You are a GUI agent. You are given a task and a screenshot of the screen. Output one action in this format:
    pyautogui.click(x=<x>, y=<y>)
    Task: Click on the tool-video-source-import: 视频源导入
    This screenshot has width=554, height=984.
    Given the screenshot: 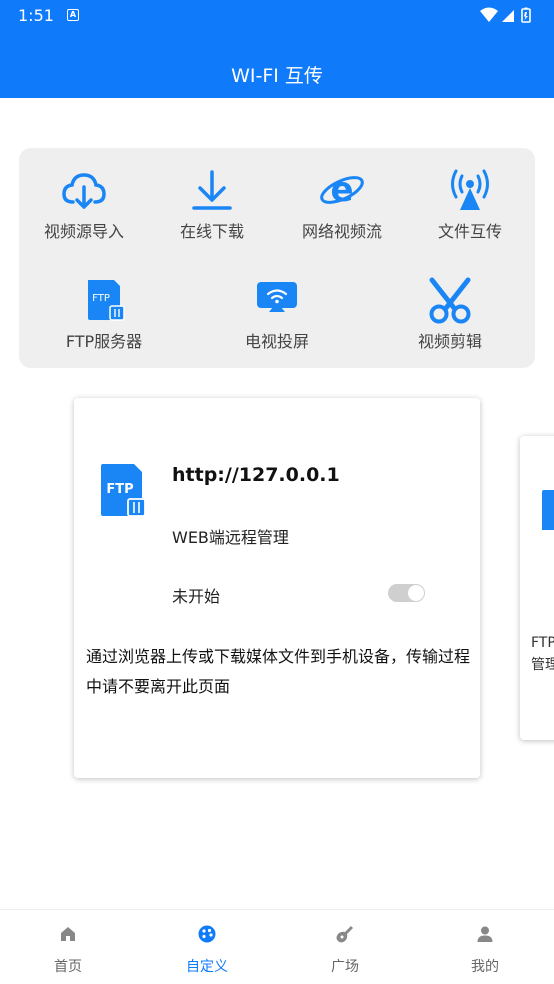 What is the action you would take?
    pyautogui.click(x=84, y=204)
    